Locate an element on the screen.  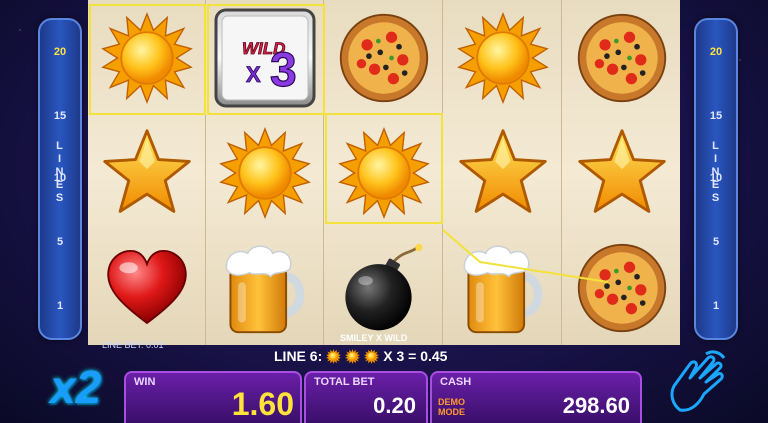
lines-panel-right: 20 15 LINES 10 5 1 is located at coordinates (716, 179).